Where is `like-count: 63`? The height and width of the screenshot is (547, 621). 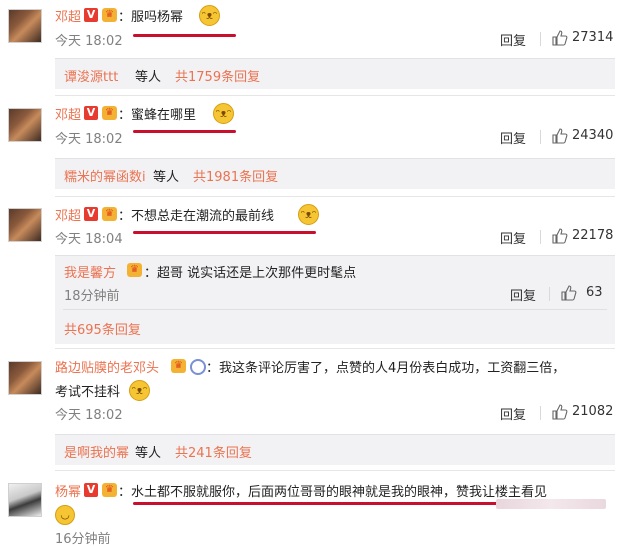
like-count: 63 is located at coordinates (594, 292).